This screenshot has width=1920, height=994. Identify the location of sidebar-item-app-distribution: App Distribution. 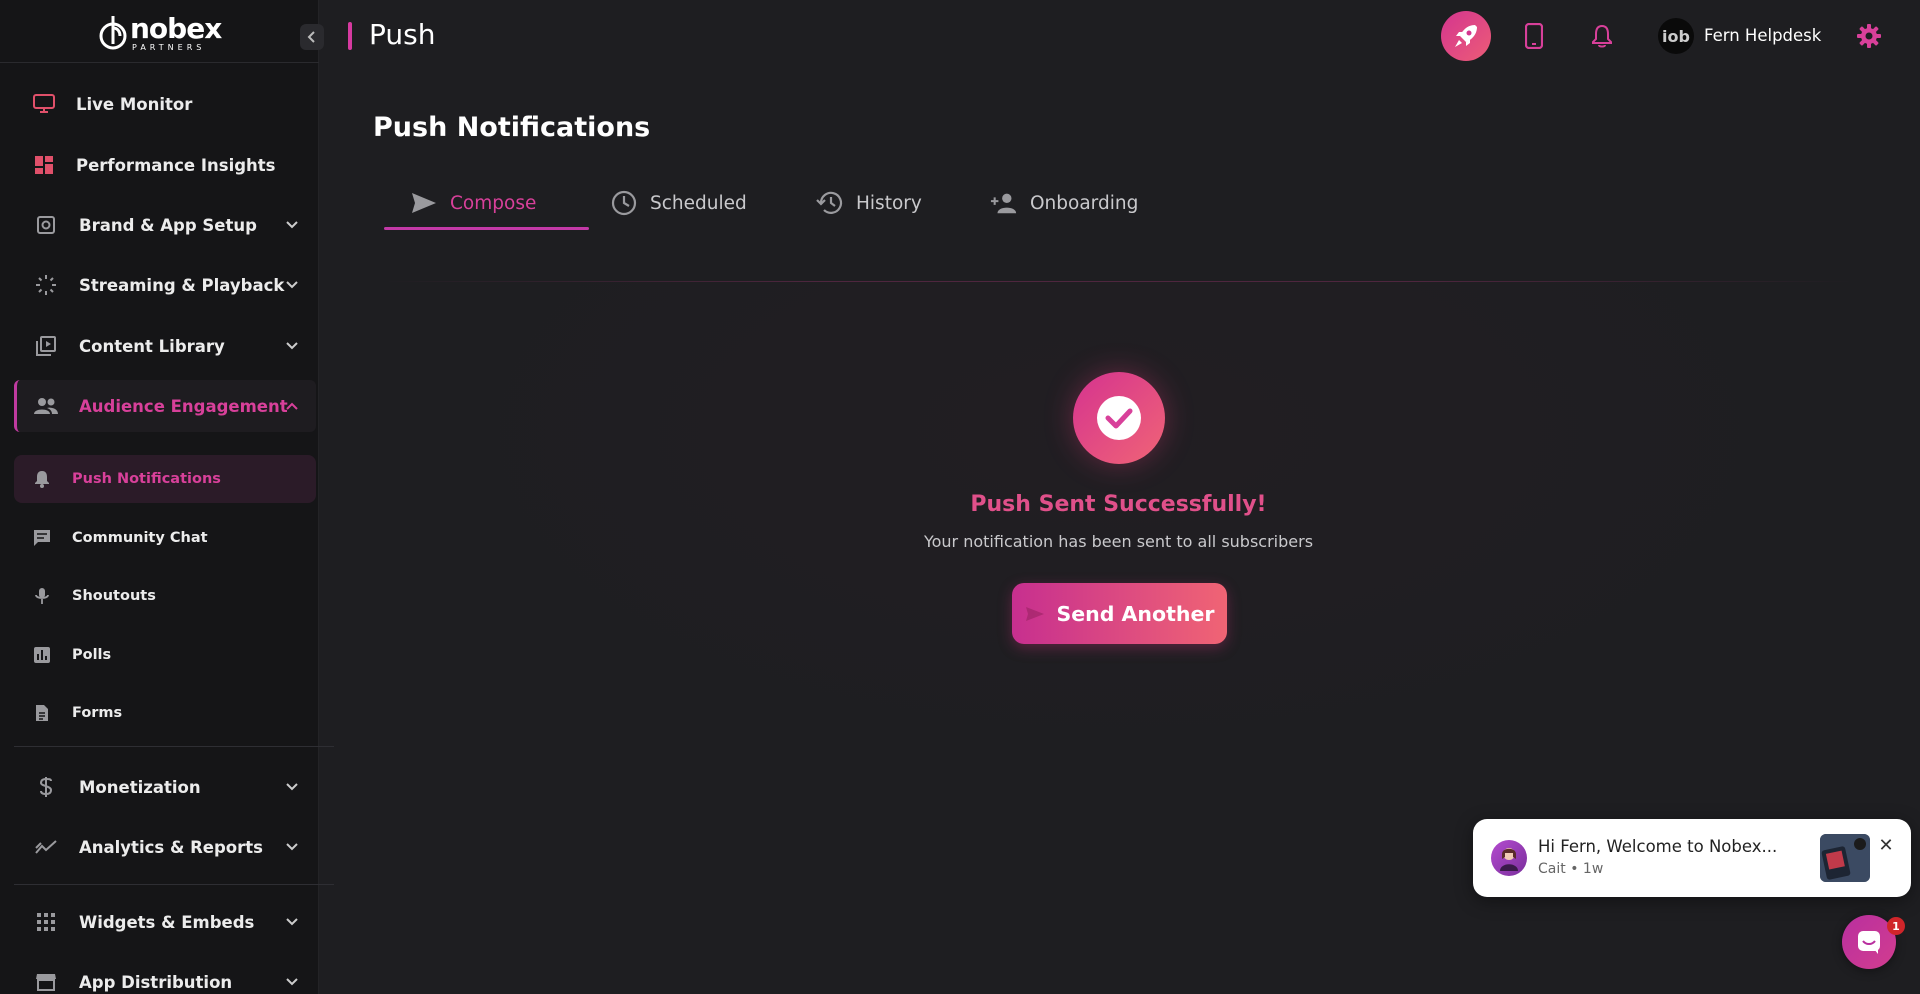
(165, 979).